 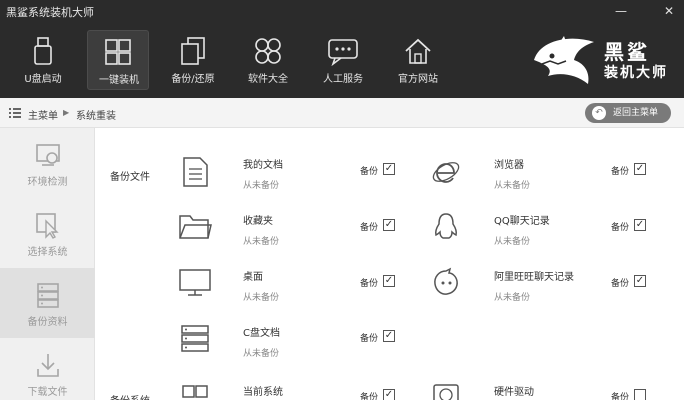 What do you see at coordinates (514, 392) in the screenshot?
I see `item-title-hardware-driver: 硬件驱动` at bounding box center [514, 392].